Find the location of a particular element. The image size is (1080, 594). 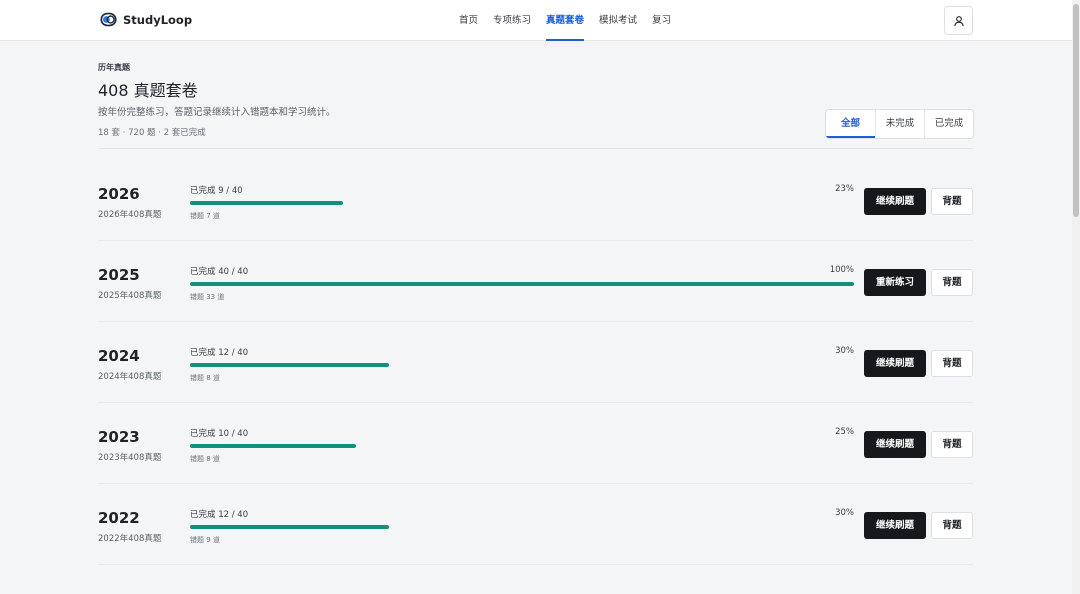

scrollbar-thumb is located at coordinates (1076, 110).